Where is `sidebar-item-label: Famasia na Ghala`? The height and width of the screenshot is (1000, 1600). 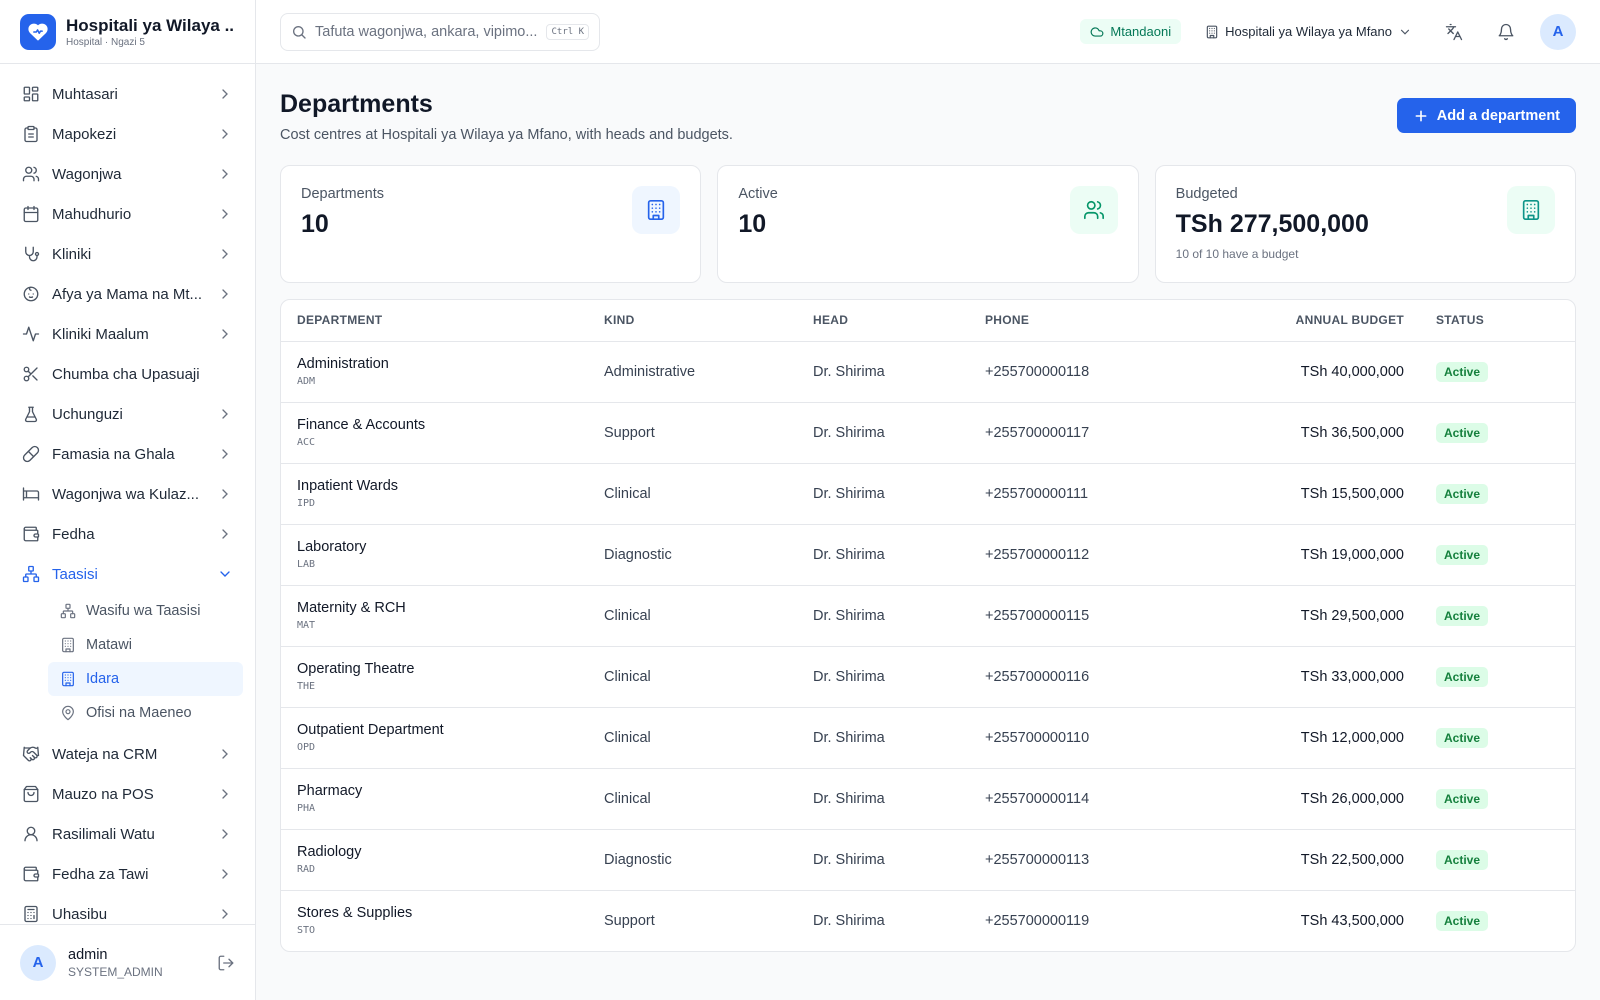
sidebar-item-label: Famasia na Ghala is located at coordinates (113, 454).